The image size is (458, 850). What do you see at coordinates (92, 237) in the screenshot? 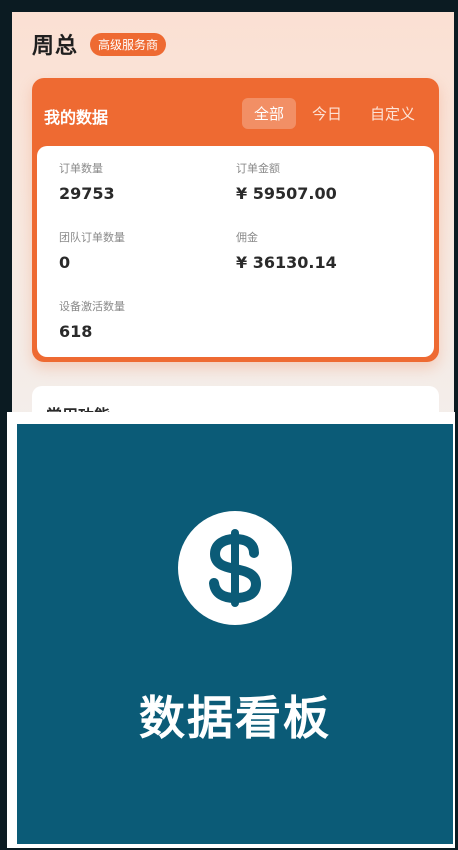
I see `metric-label: 团队订单数量` at bounding box center [92, 237].